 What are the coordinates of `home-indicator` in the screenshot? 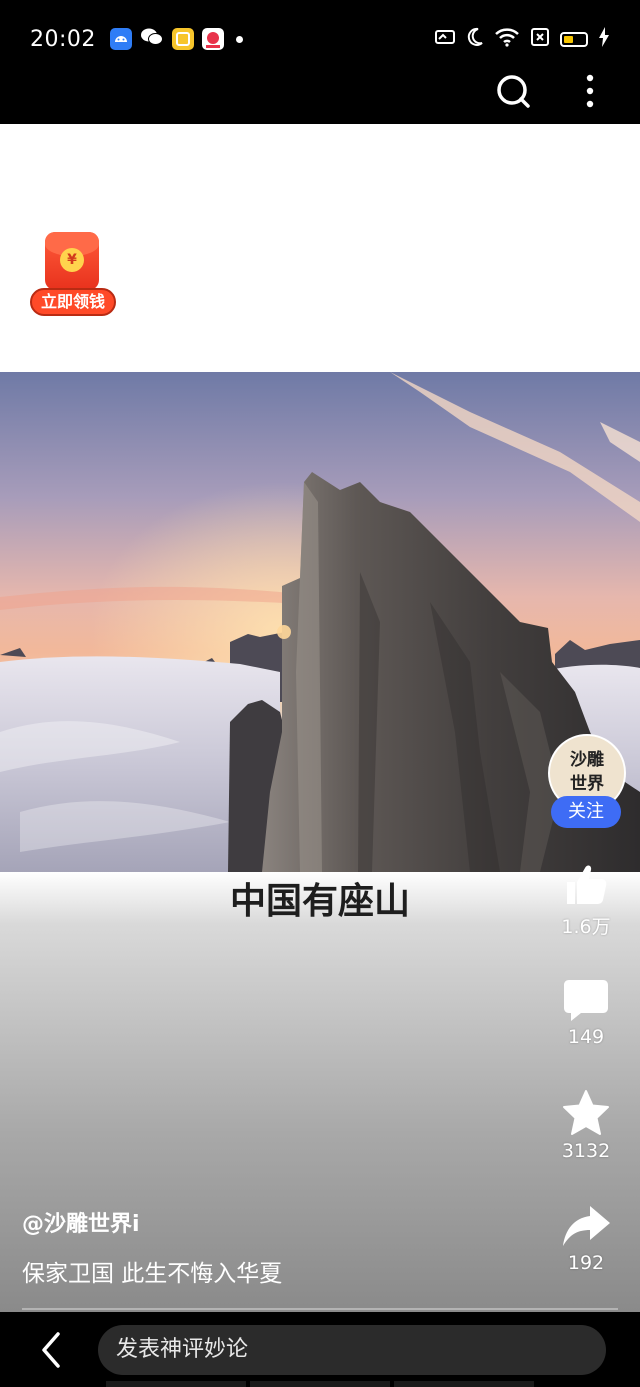 It's located at (320, 1384).